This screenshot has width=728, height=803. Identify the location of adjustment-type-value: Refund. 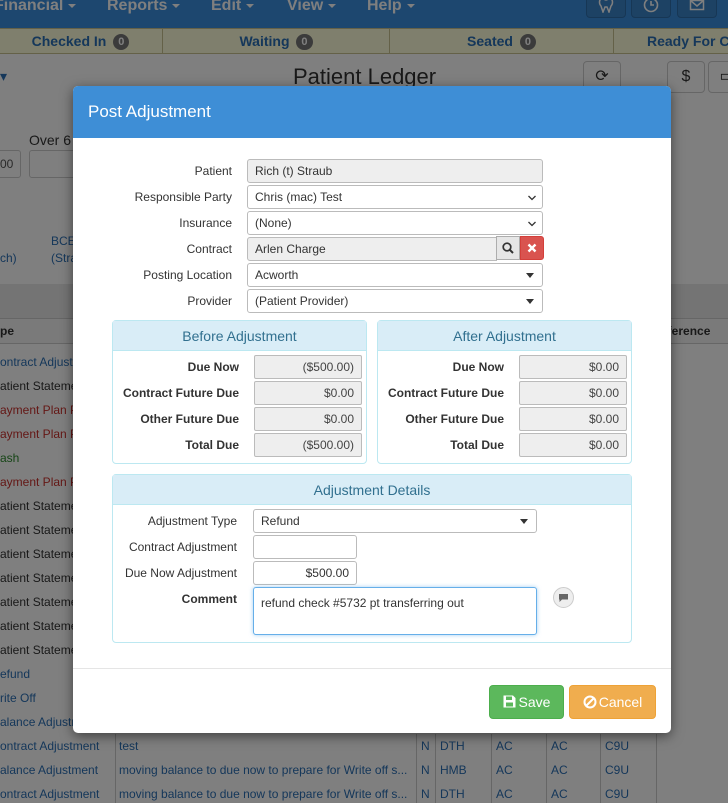
(280, 521).